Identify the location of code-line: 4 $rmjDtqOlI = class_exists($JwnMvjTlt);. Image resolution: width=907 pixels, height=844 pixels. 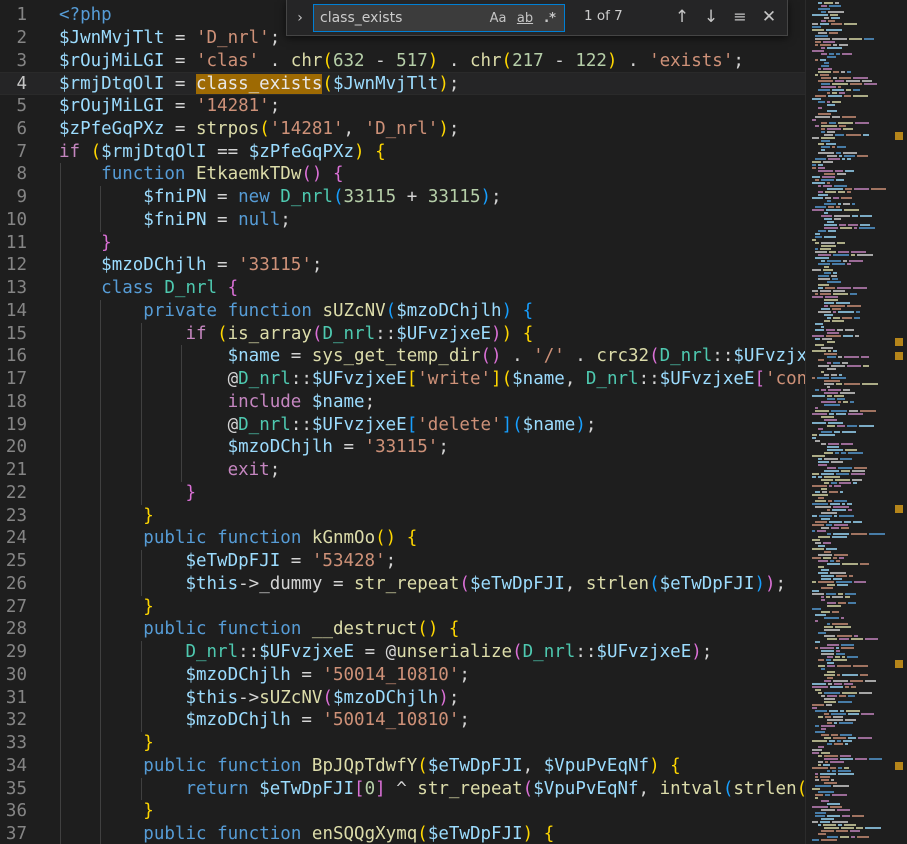
(402, 83).